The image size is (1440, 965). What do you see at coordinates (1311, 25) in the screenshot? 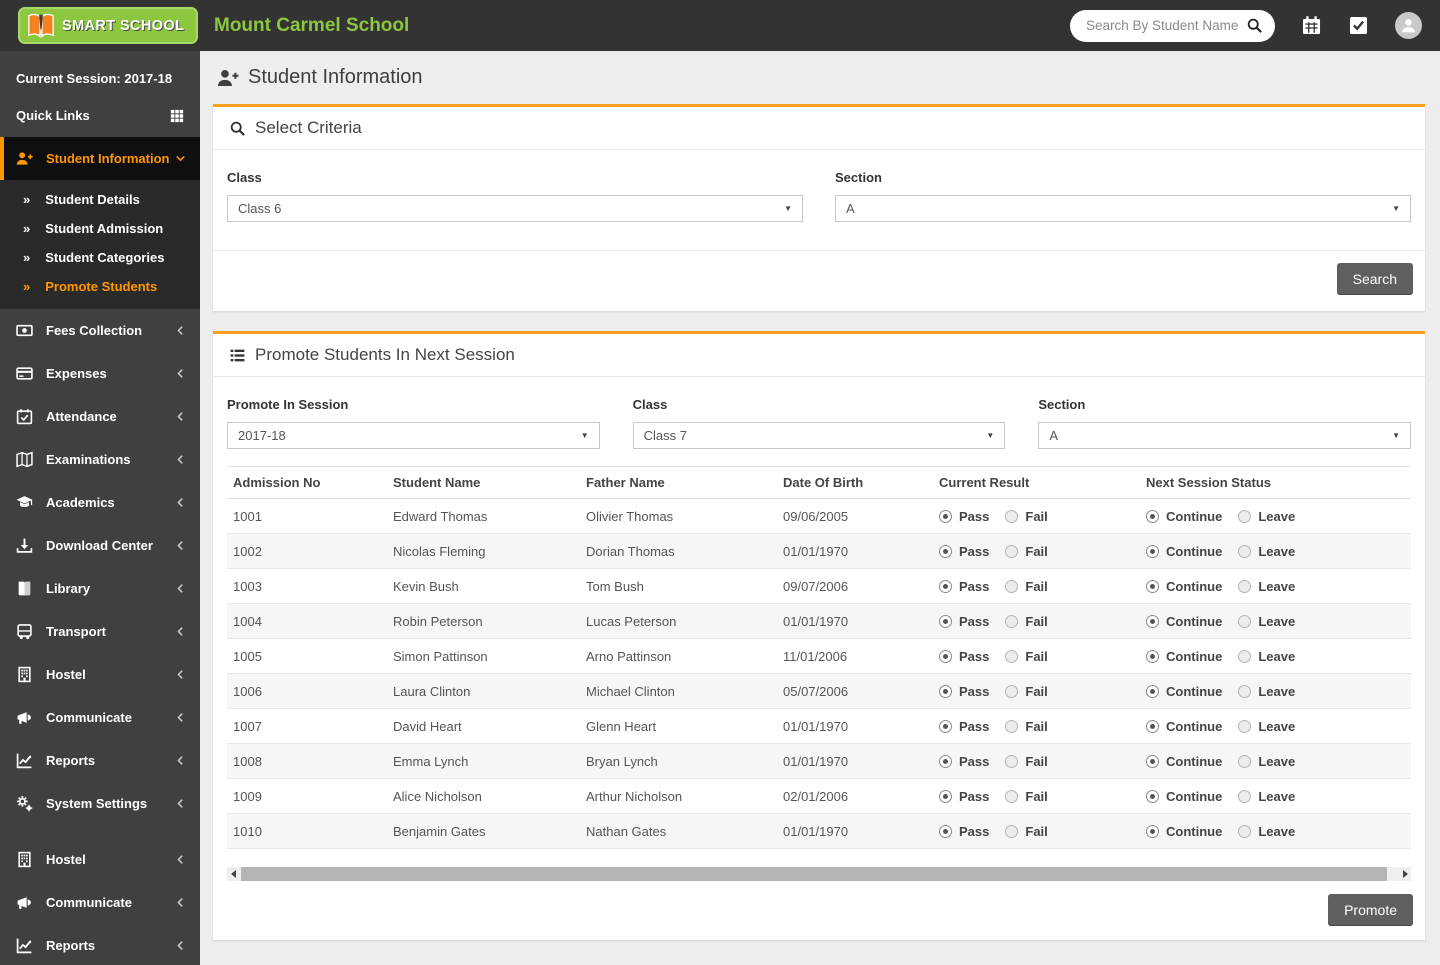
I see `calendar-icon` at bounding box center [1311, 25].